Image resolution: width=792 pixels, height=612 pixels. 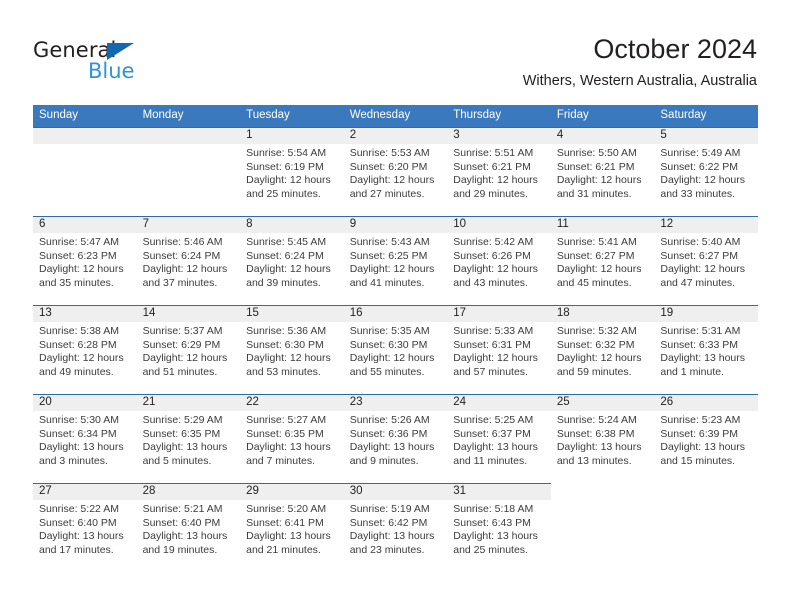 What do you see at coordinates (252, 491) in the screenshot?
I see `day-number: 29` at bounding box center [252, 491].